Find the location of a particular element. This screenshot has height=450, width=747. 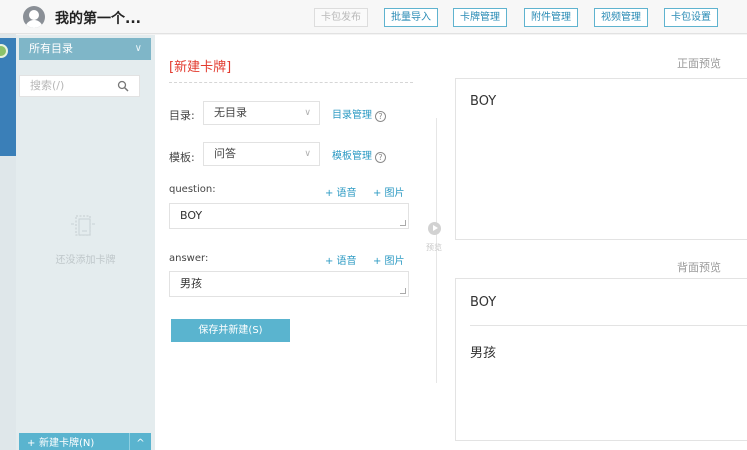

back-preview-question: BOY is located at coordinates (483, 302).